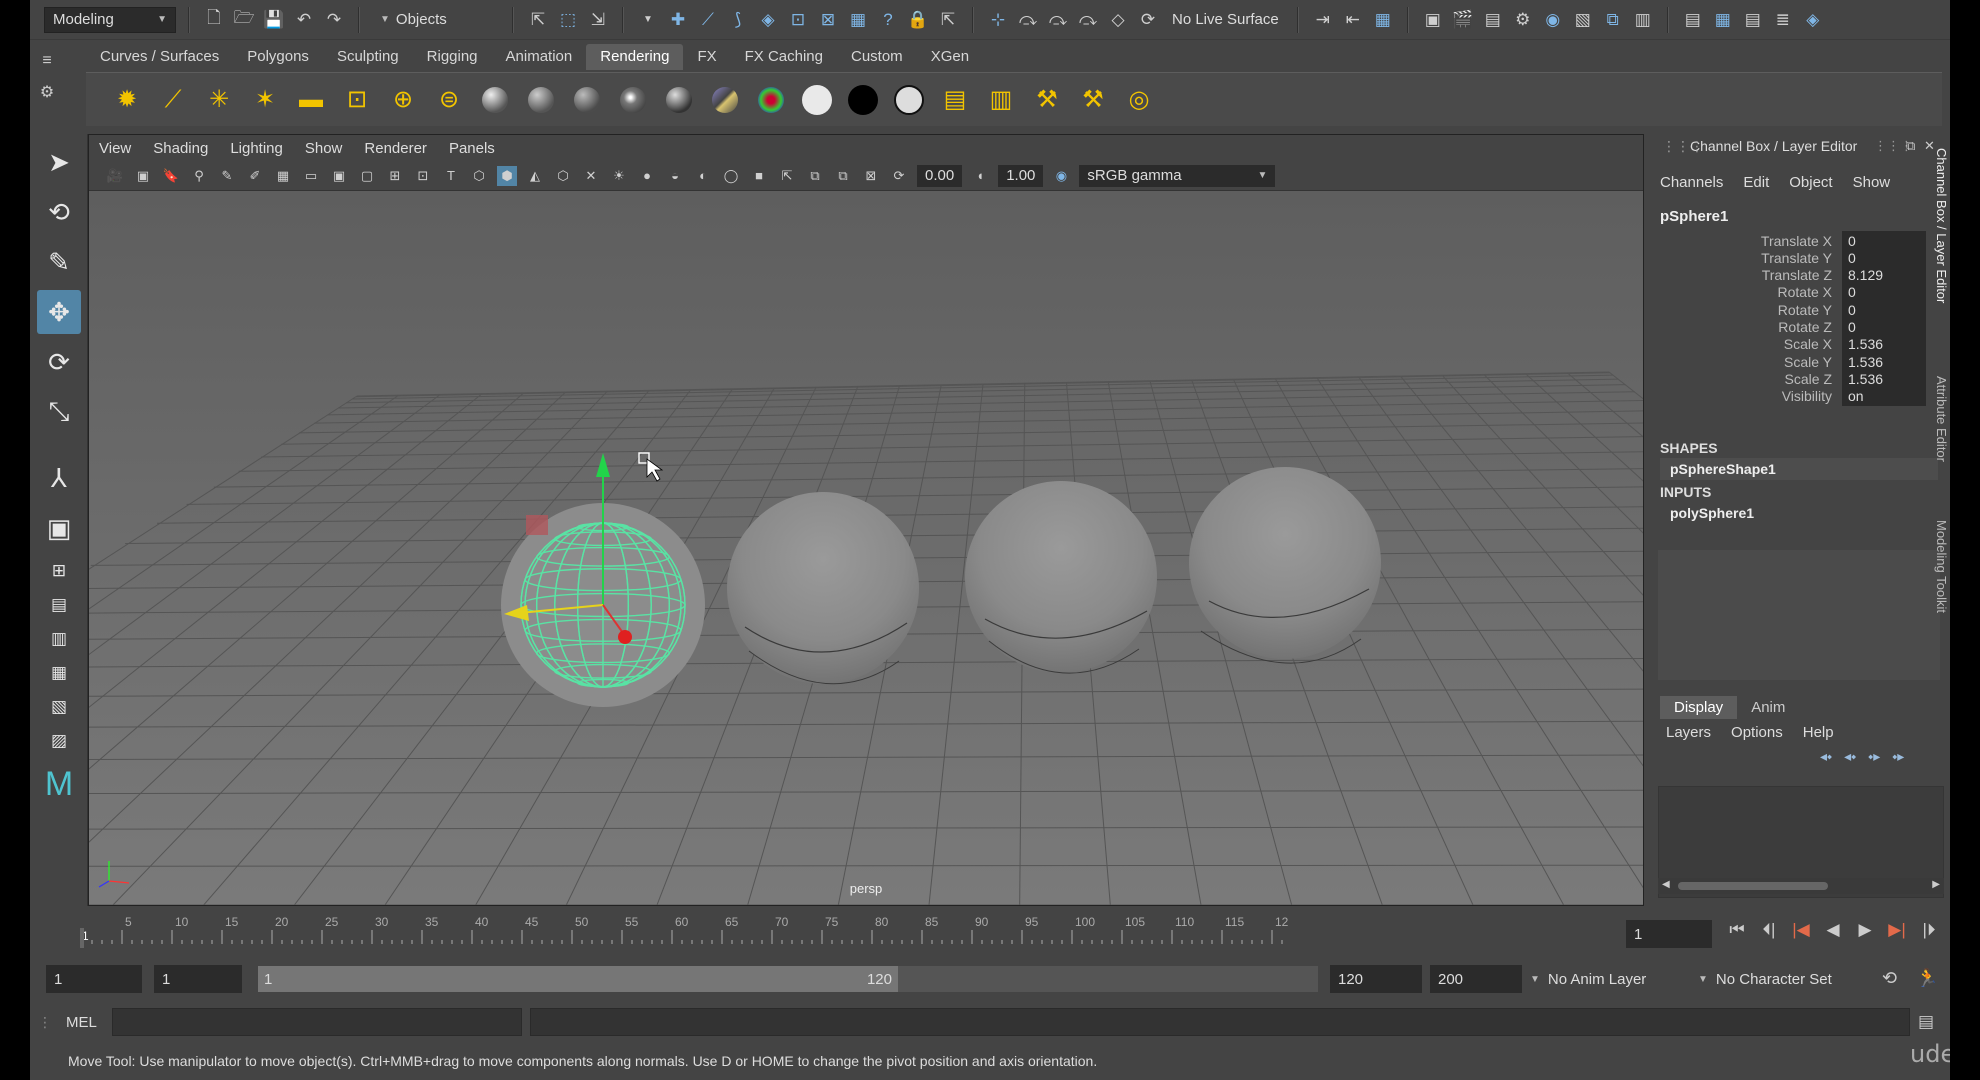 This screenshot has width=1980, height=1080. Describe the element at coordinates (395, 148) in the screenshot. I see `panel-menu-renderer: Renderer` at that location.